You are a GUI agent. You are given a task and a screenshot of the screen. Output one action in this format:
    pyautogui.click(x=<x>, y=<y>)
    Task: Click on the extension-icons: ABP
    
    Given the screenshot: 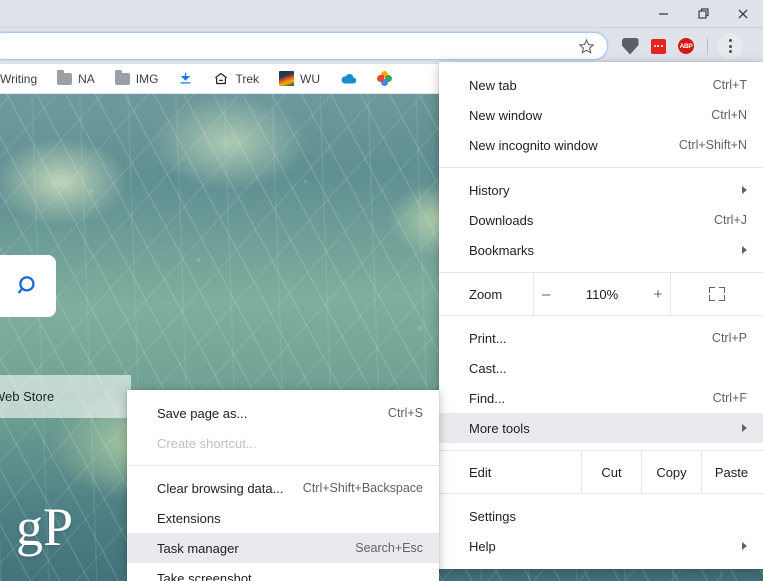 What is the action you would take?
    pyautogui.click(x=680, y=46)
    